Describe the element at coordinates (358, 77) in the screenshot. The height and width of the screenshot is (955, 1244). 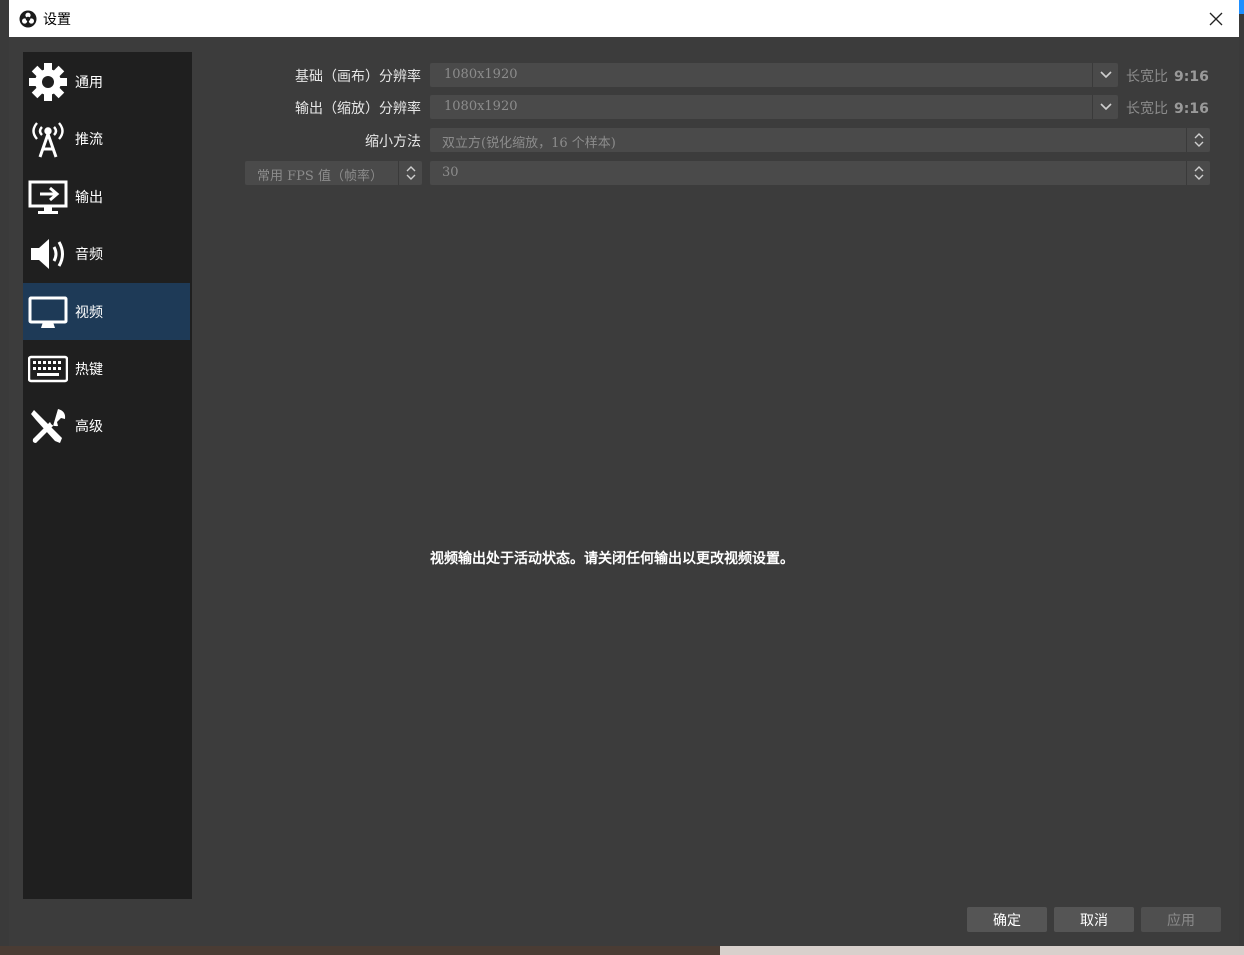
I see `base-resolution-label: 基础（画布）分辨率` at that location.